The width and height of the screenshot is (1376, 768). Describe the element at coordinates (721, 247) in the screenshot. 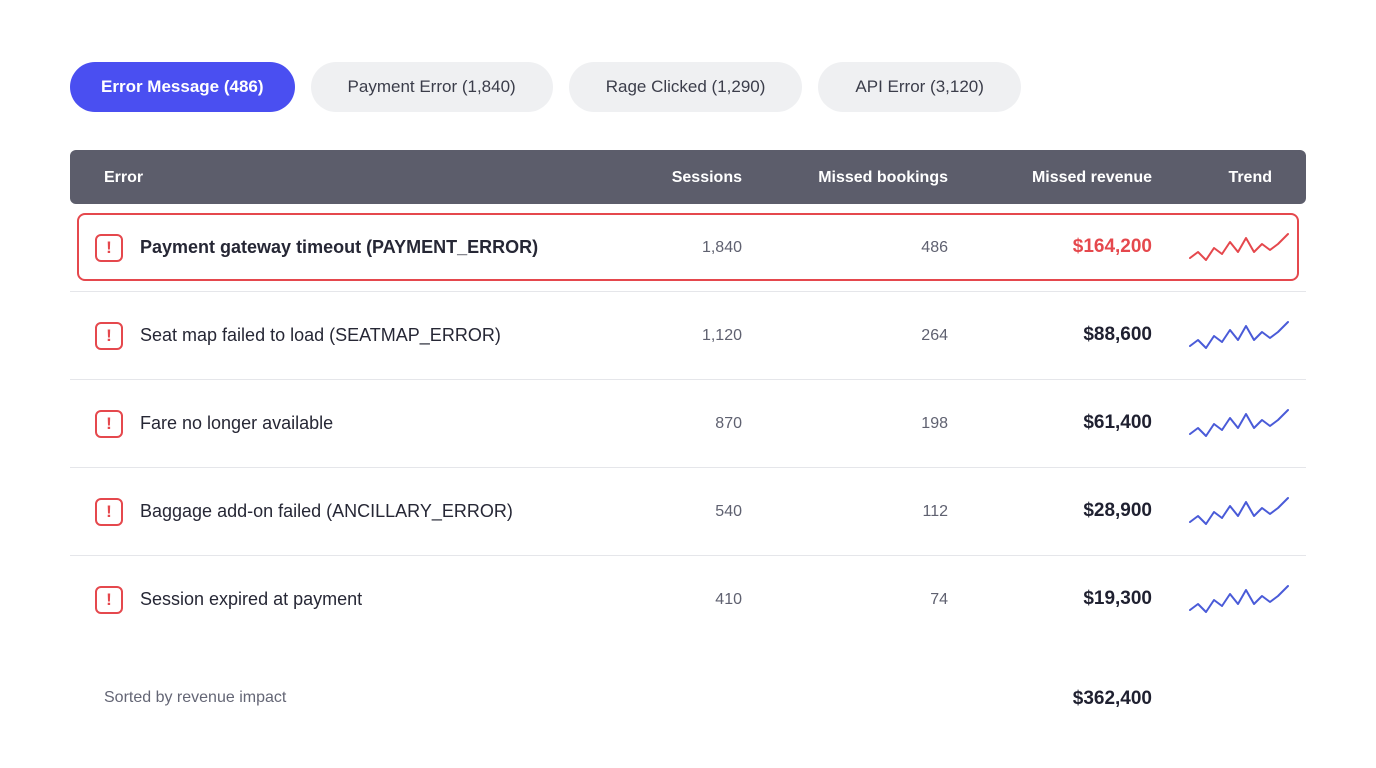

I see `sessions-value: 1,840` at that location.